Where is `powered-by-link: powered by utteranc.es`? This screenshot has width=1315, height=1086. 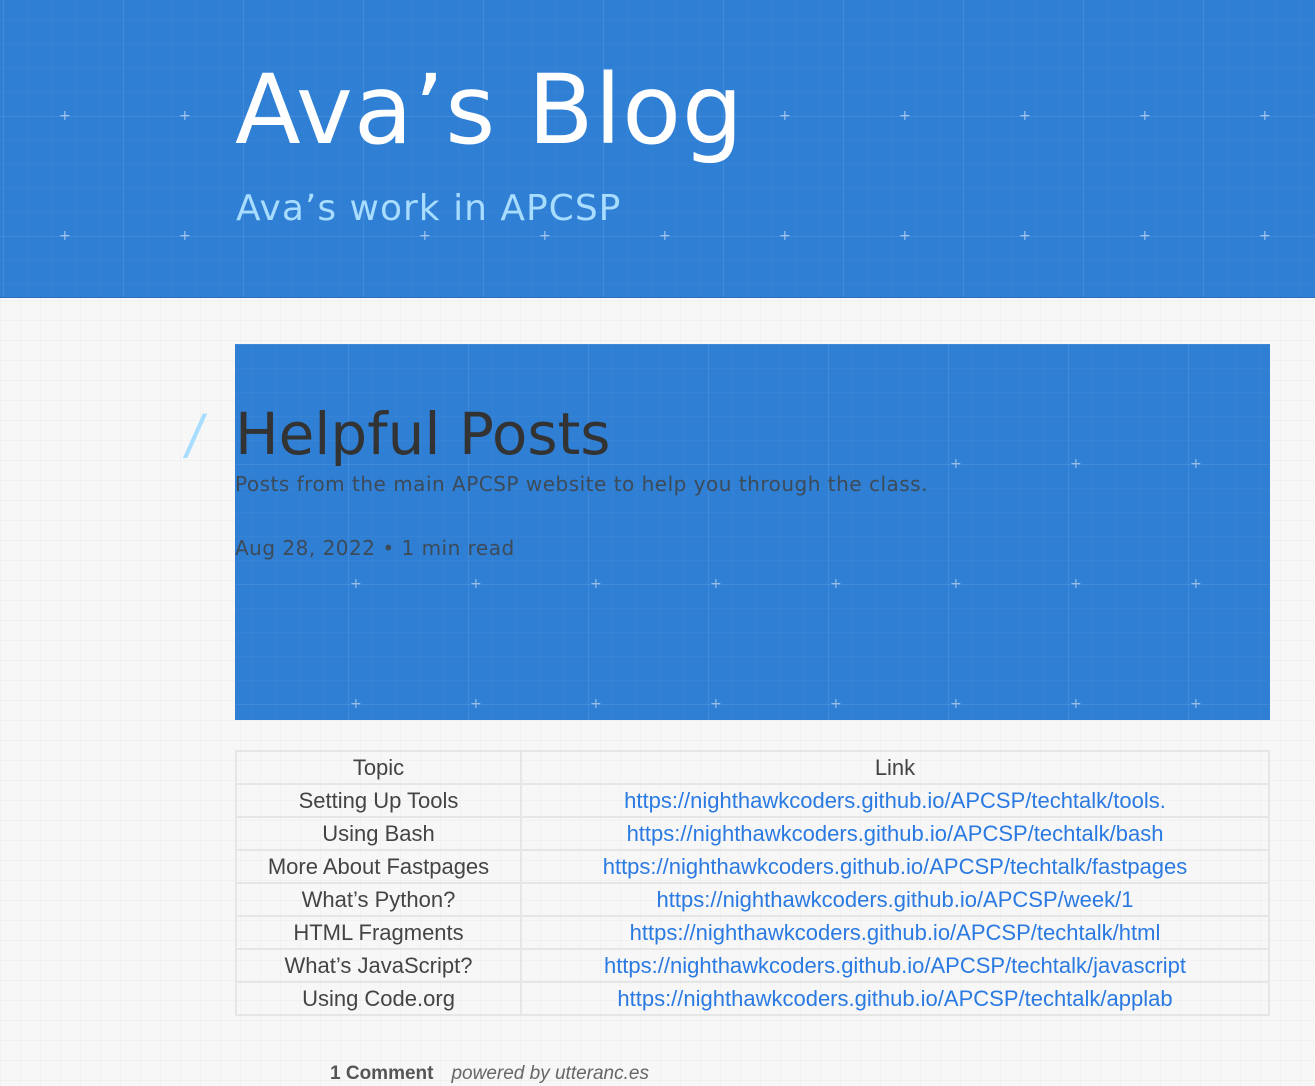
powered-by-link: powered by utteranc.es is located at coordinates (550, 1073).